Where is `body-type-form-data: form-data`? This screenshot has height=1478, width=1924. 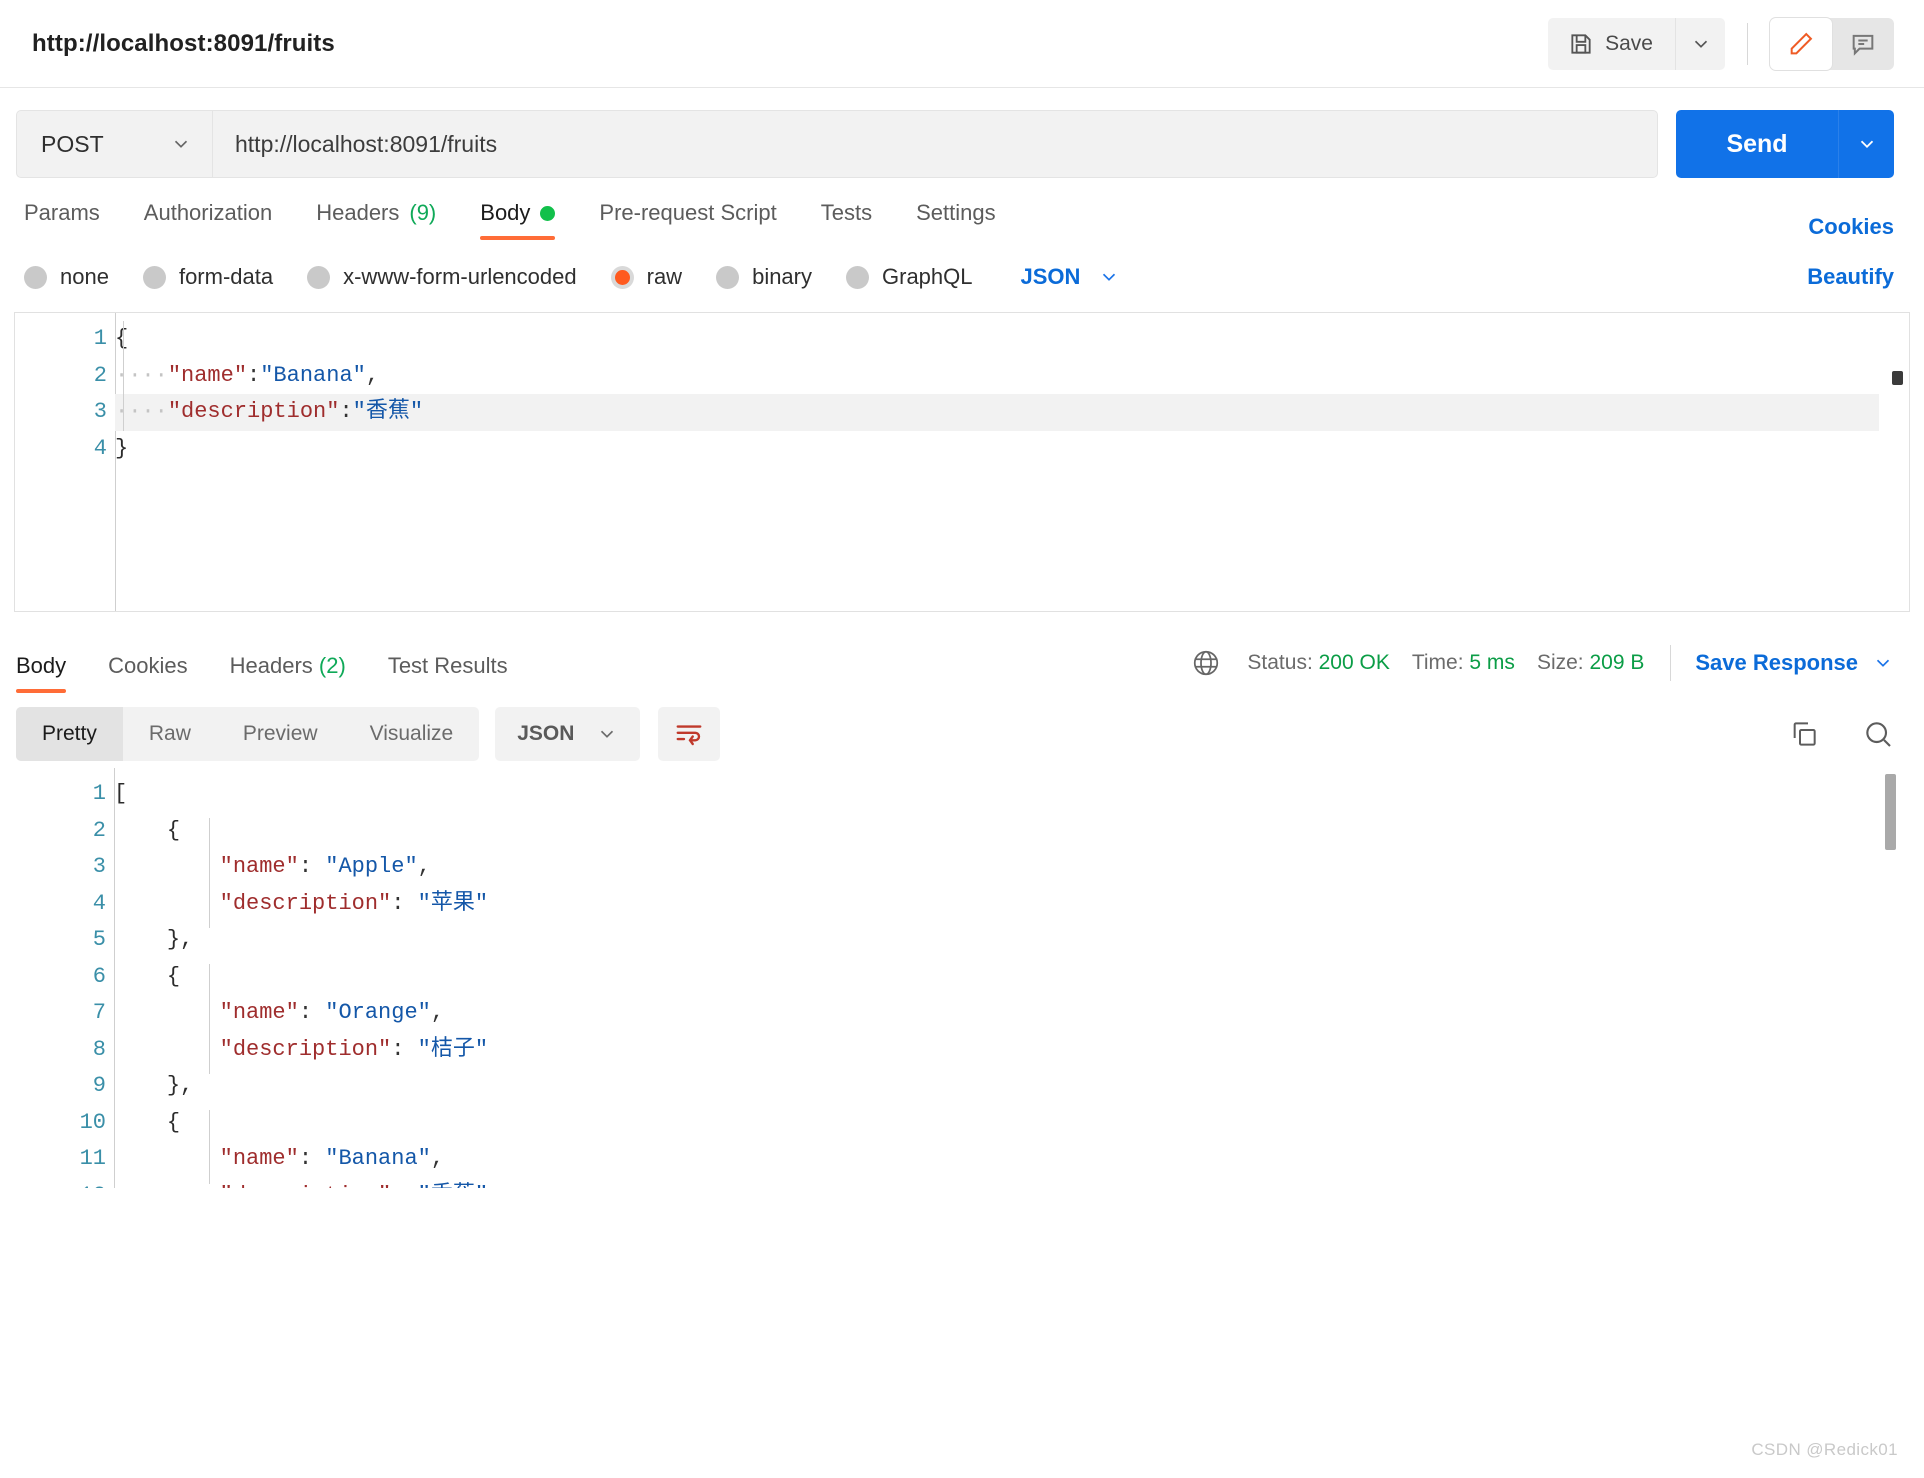
body-type-form-data: form-data is located at coordinates (207, 277).